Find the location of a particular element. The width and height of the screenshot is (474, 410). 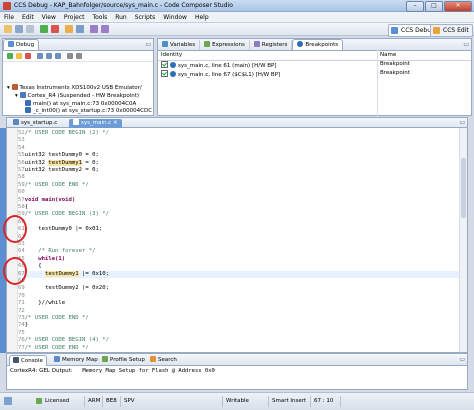

code-line: 70 is located at coordinates (21, 296).